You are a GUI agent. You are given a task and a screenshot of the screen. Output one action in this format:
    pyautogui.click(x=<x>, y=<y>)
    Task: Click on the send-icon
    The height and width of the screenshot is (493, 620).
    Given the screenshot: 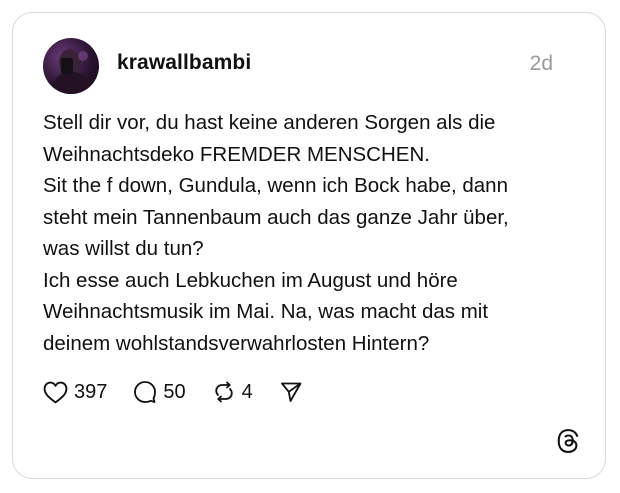 What is the action you would take?
    pyautogui.click(x=291, y=392)
    